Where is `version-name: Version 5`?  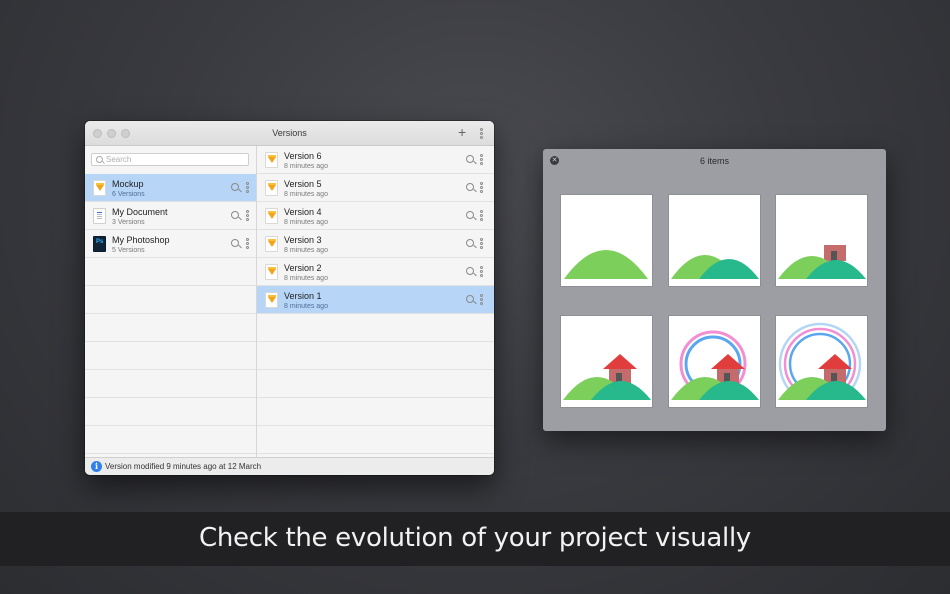 version-name: Version 5 is located at coordinates (303, 184).